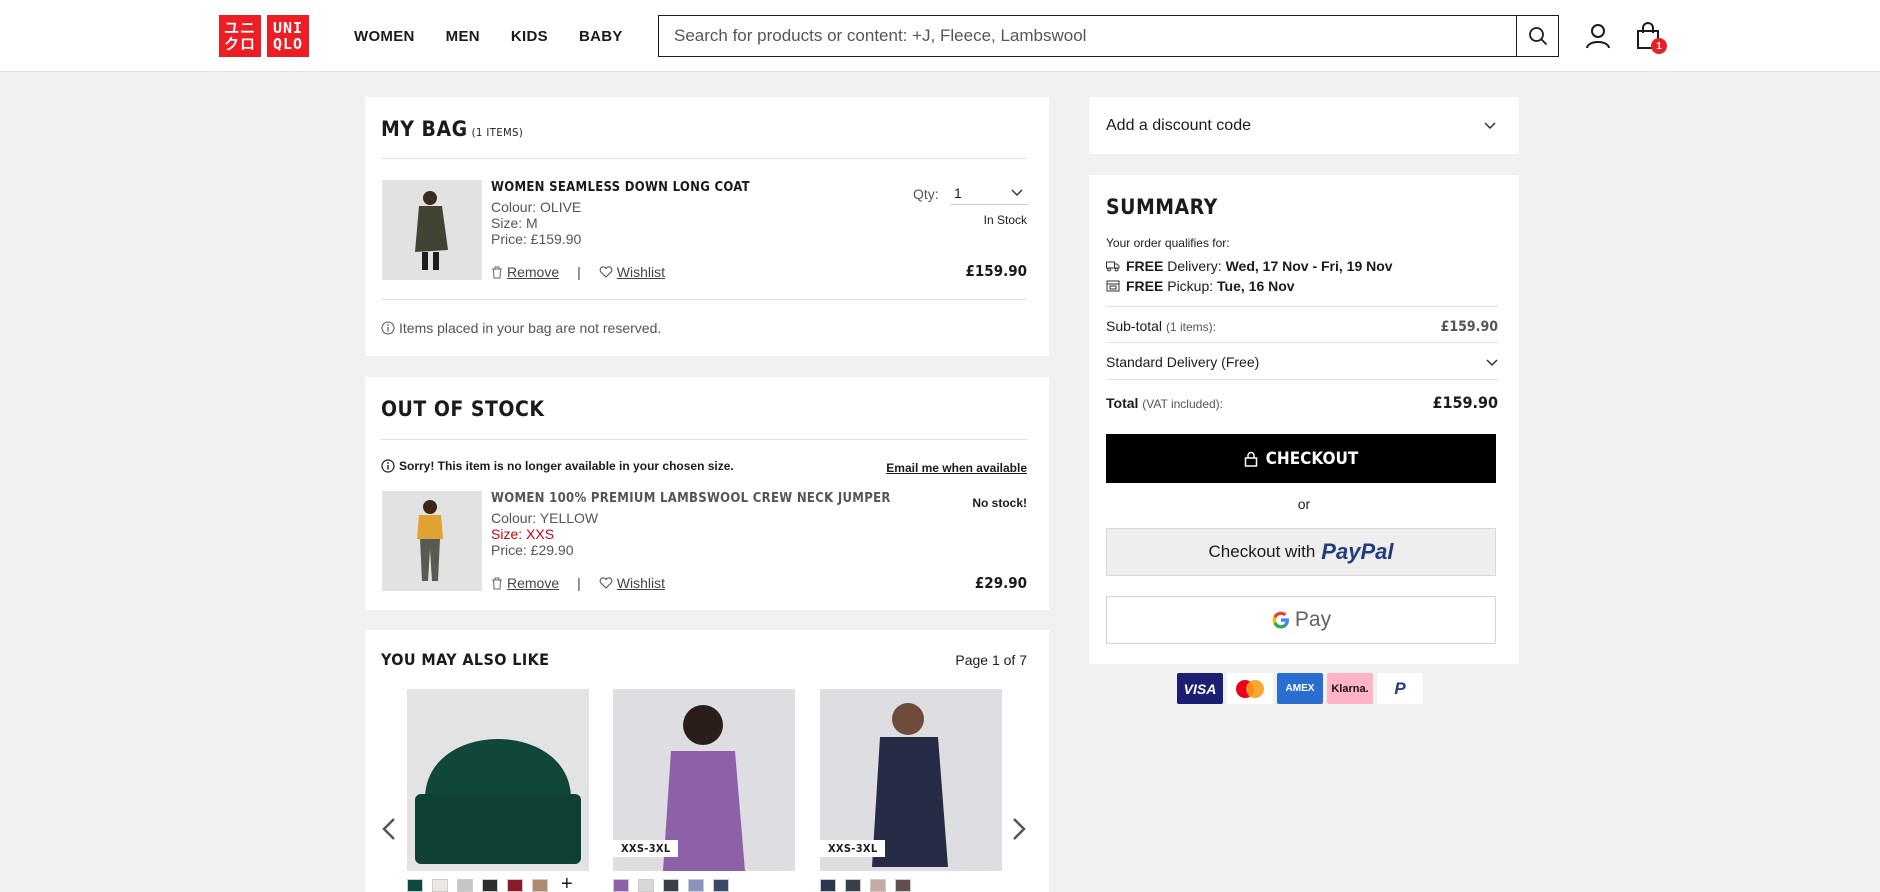  I want to click on subtotal-items: (1 items):, so click(1190, 327).